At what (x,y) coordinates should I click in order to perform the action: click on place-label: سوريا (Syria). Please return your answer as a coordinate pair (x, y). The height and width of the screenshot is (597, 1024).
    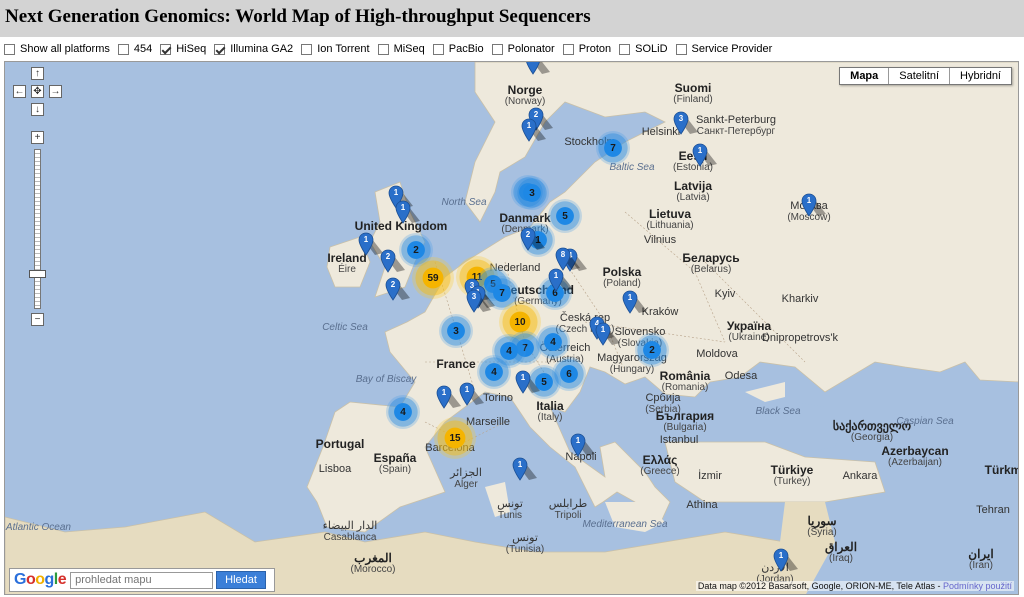
    Looking at the image, I should click on (821, 527).